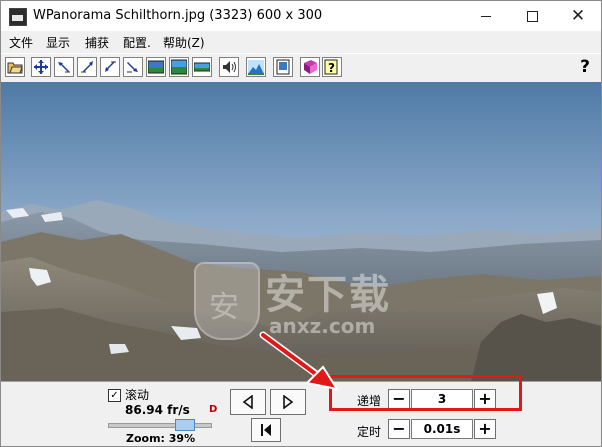 This screenshot has height=447, width=602. I want to click on skip-start-icon, so click(266, 430).